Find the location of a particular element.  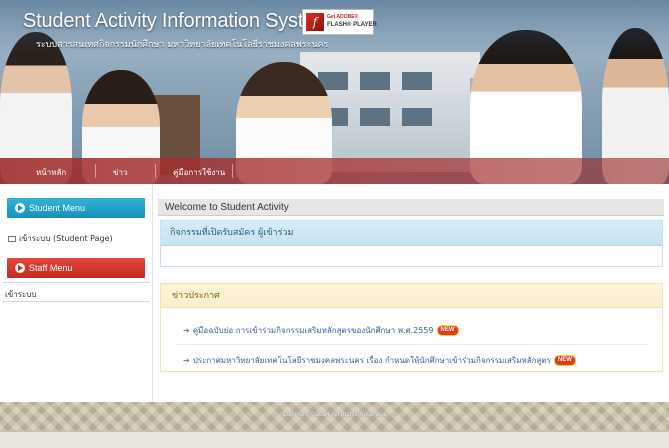

flash-player-icon: f is located at coordinates (315, 22).